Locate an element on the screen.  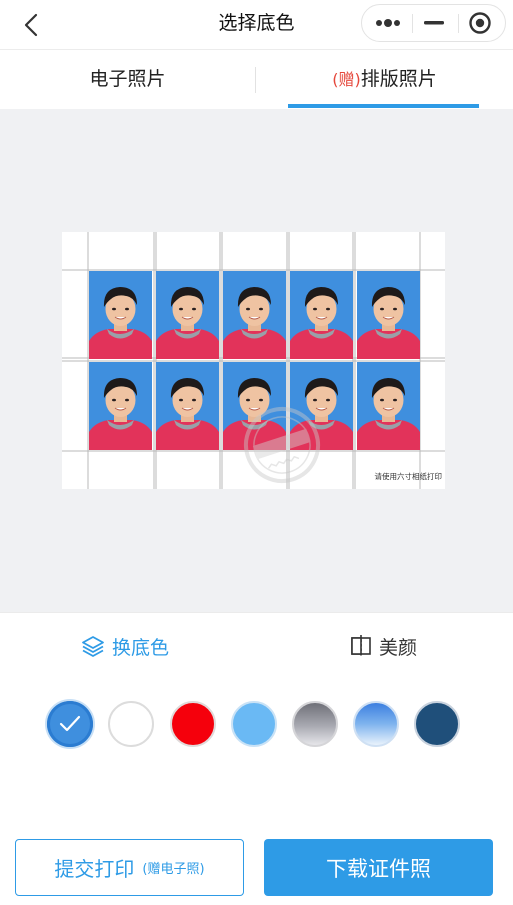
swatch-blue-gradient is located at coordinates (376, 724).